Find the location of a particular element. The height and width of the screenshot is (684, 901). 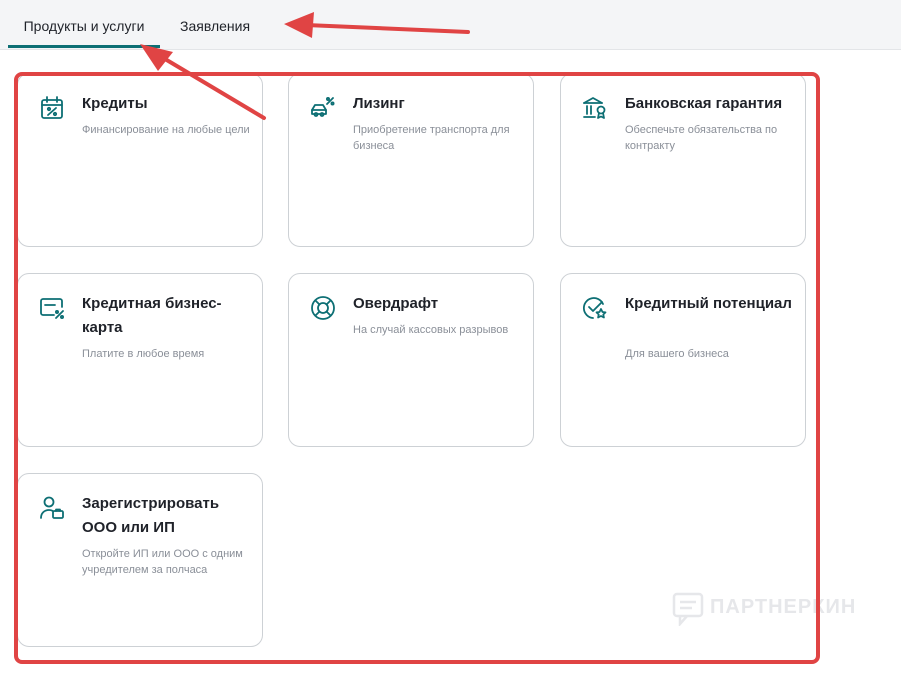

card-percent-icon is located at coordinates (52, 308).